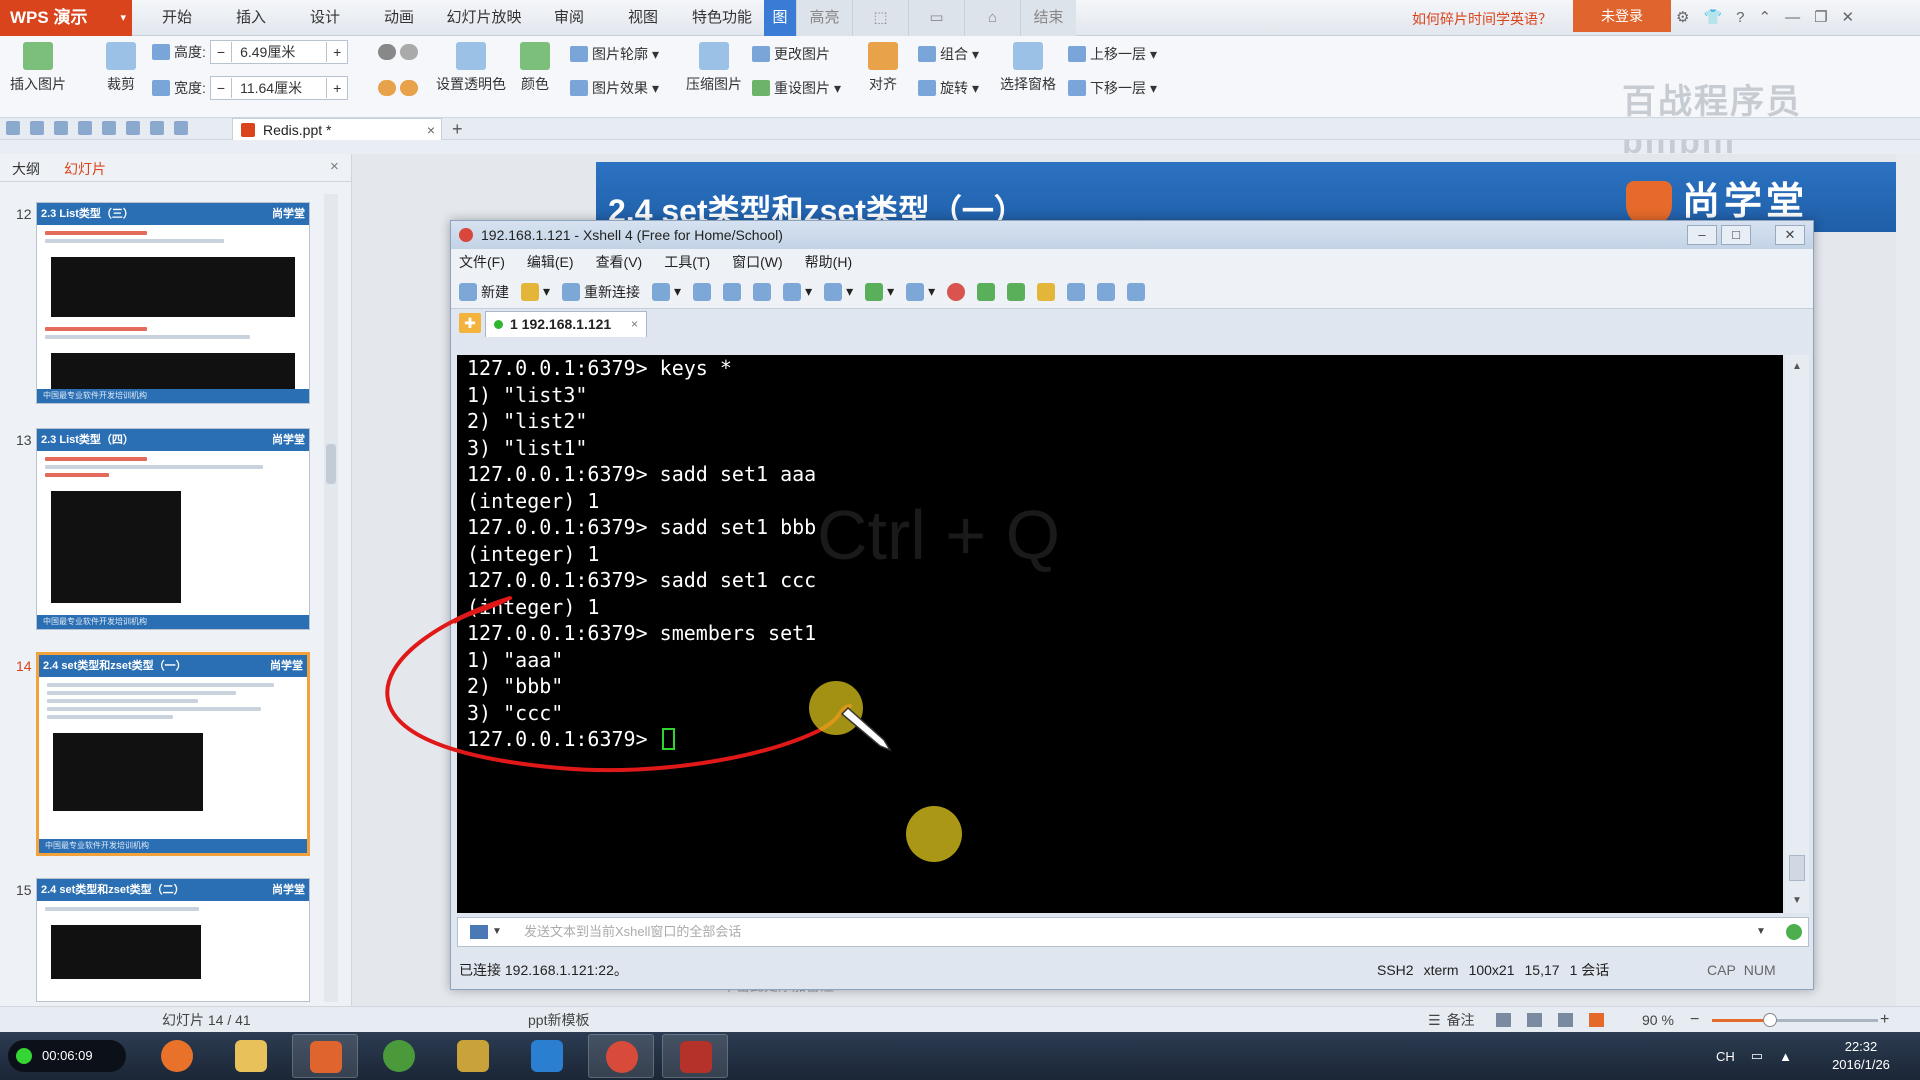  Describe the element at coordinates (936, 18) in the screenshot. I see `window-region-icon: ▭` at that location.